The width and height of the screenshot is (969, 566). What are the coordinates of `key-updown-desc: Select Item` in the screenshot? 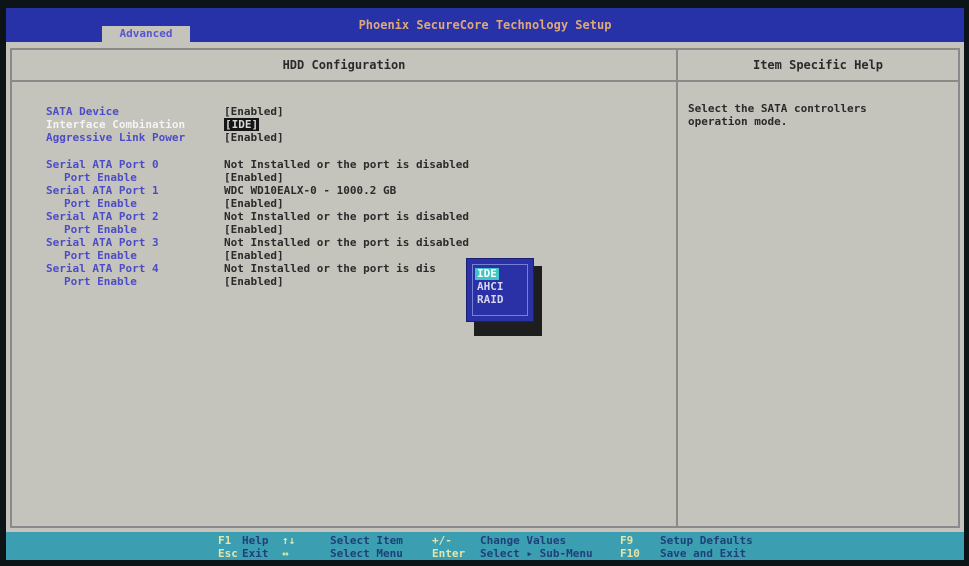 It's located at (366, 540).